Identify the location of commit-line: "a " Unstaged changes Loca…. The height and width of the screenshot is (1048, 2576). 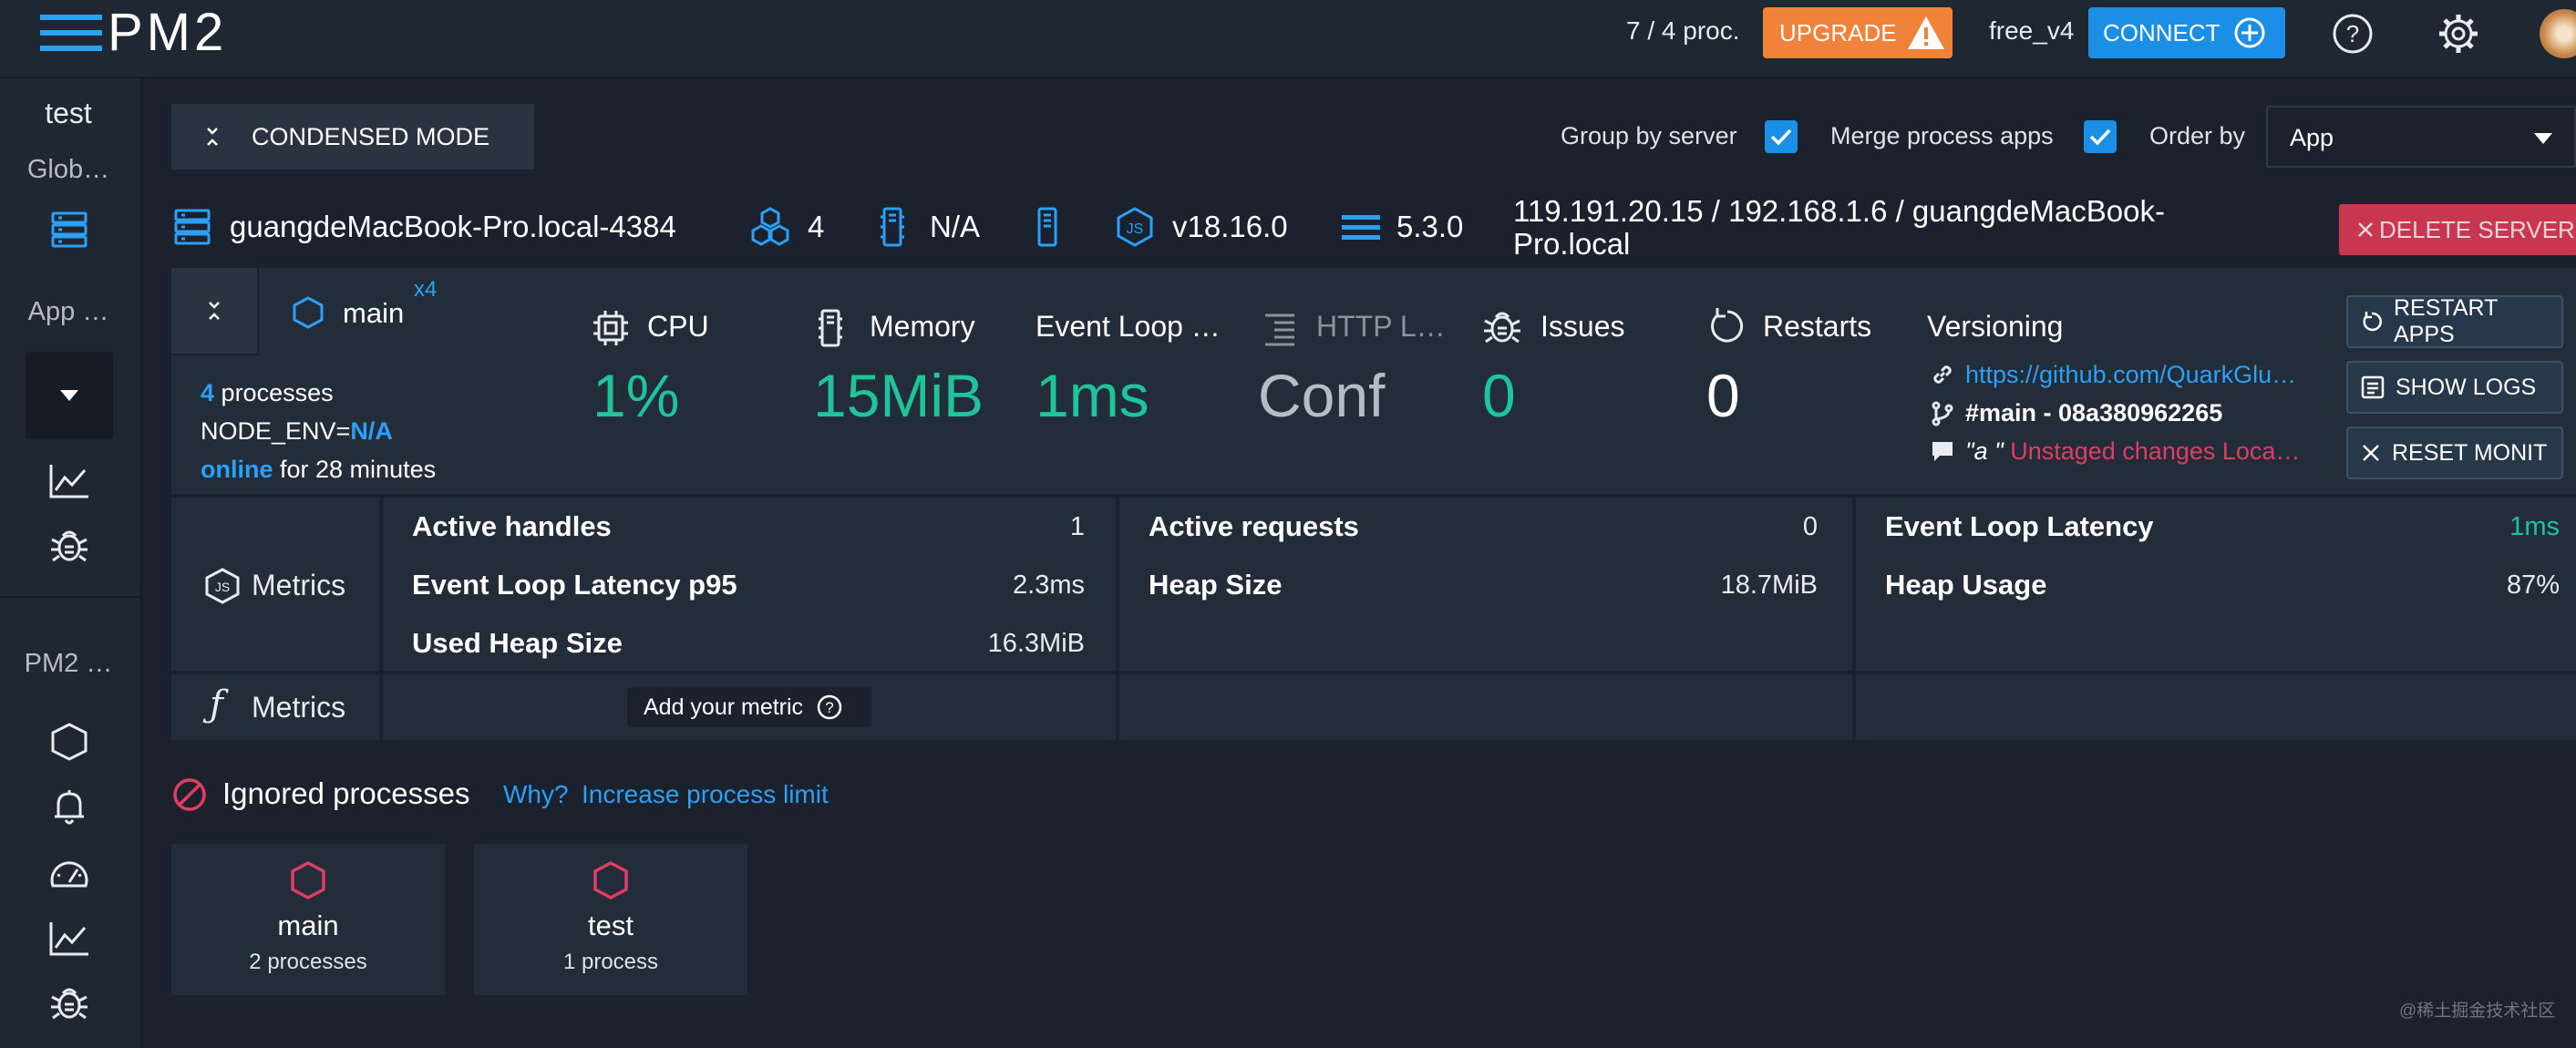
(2132, 451).